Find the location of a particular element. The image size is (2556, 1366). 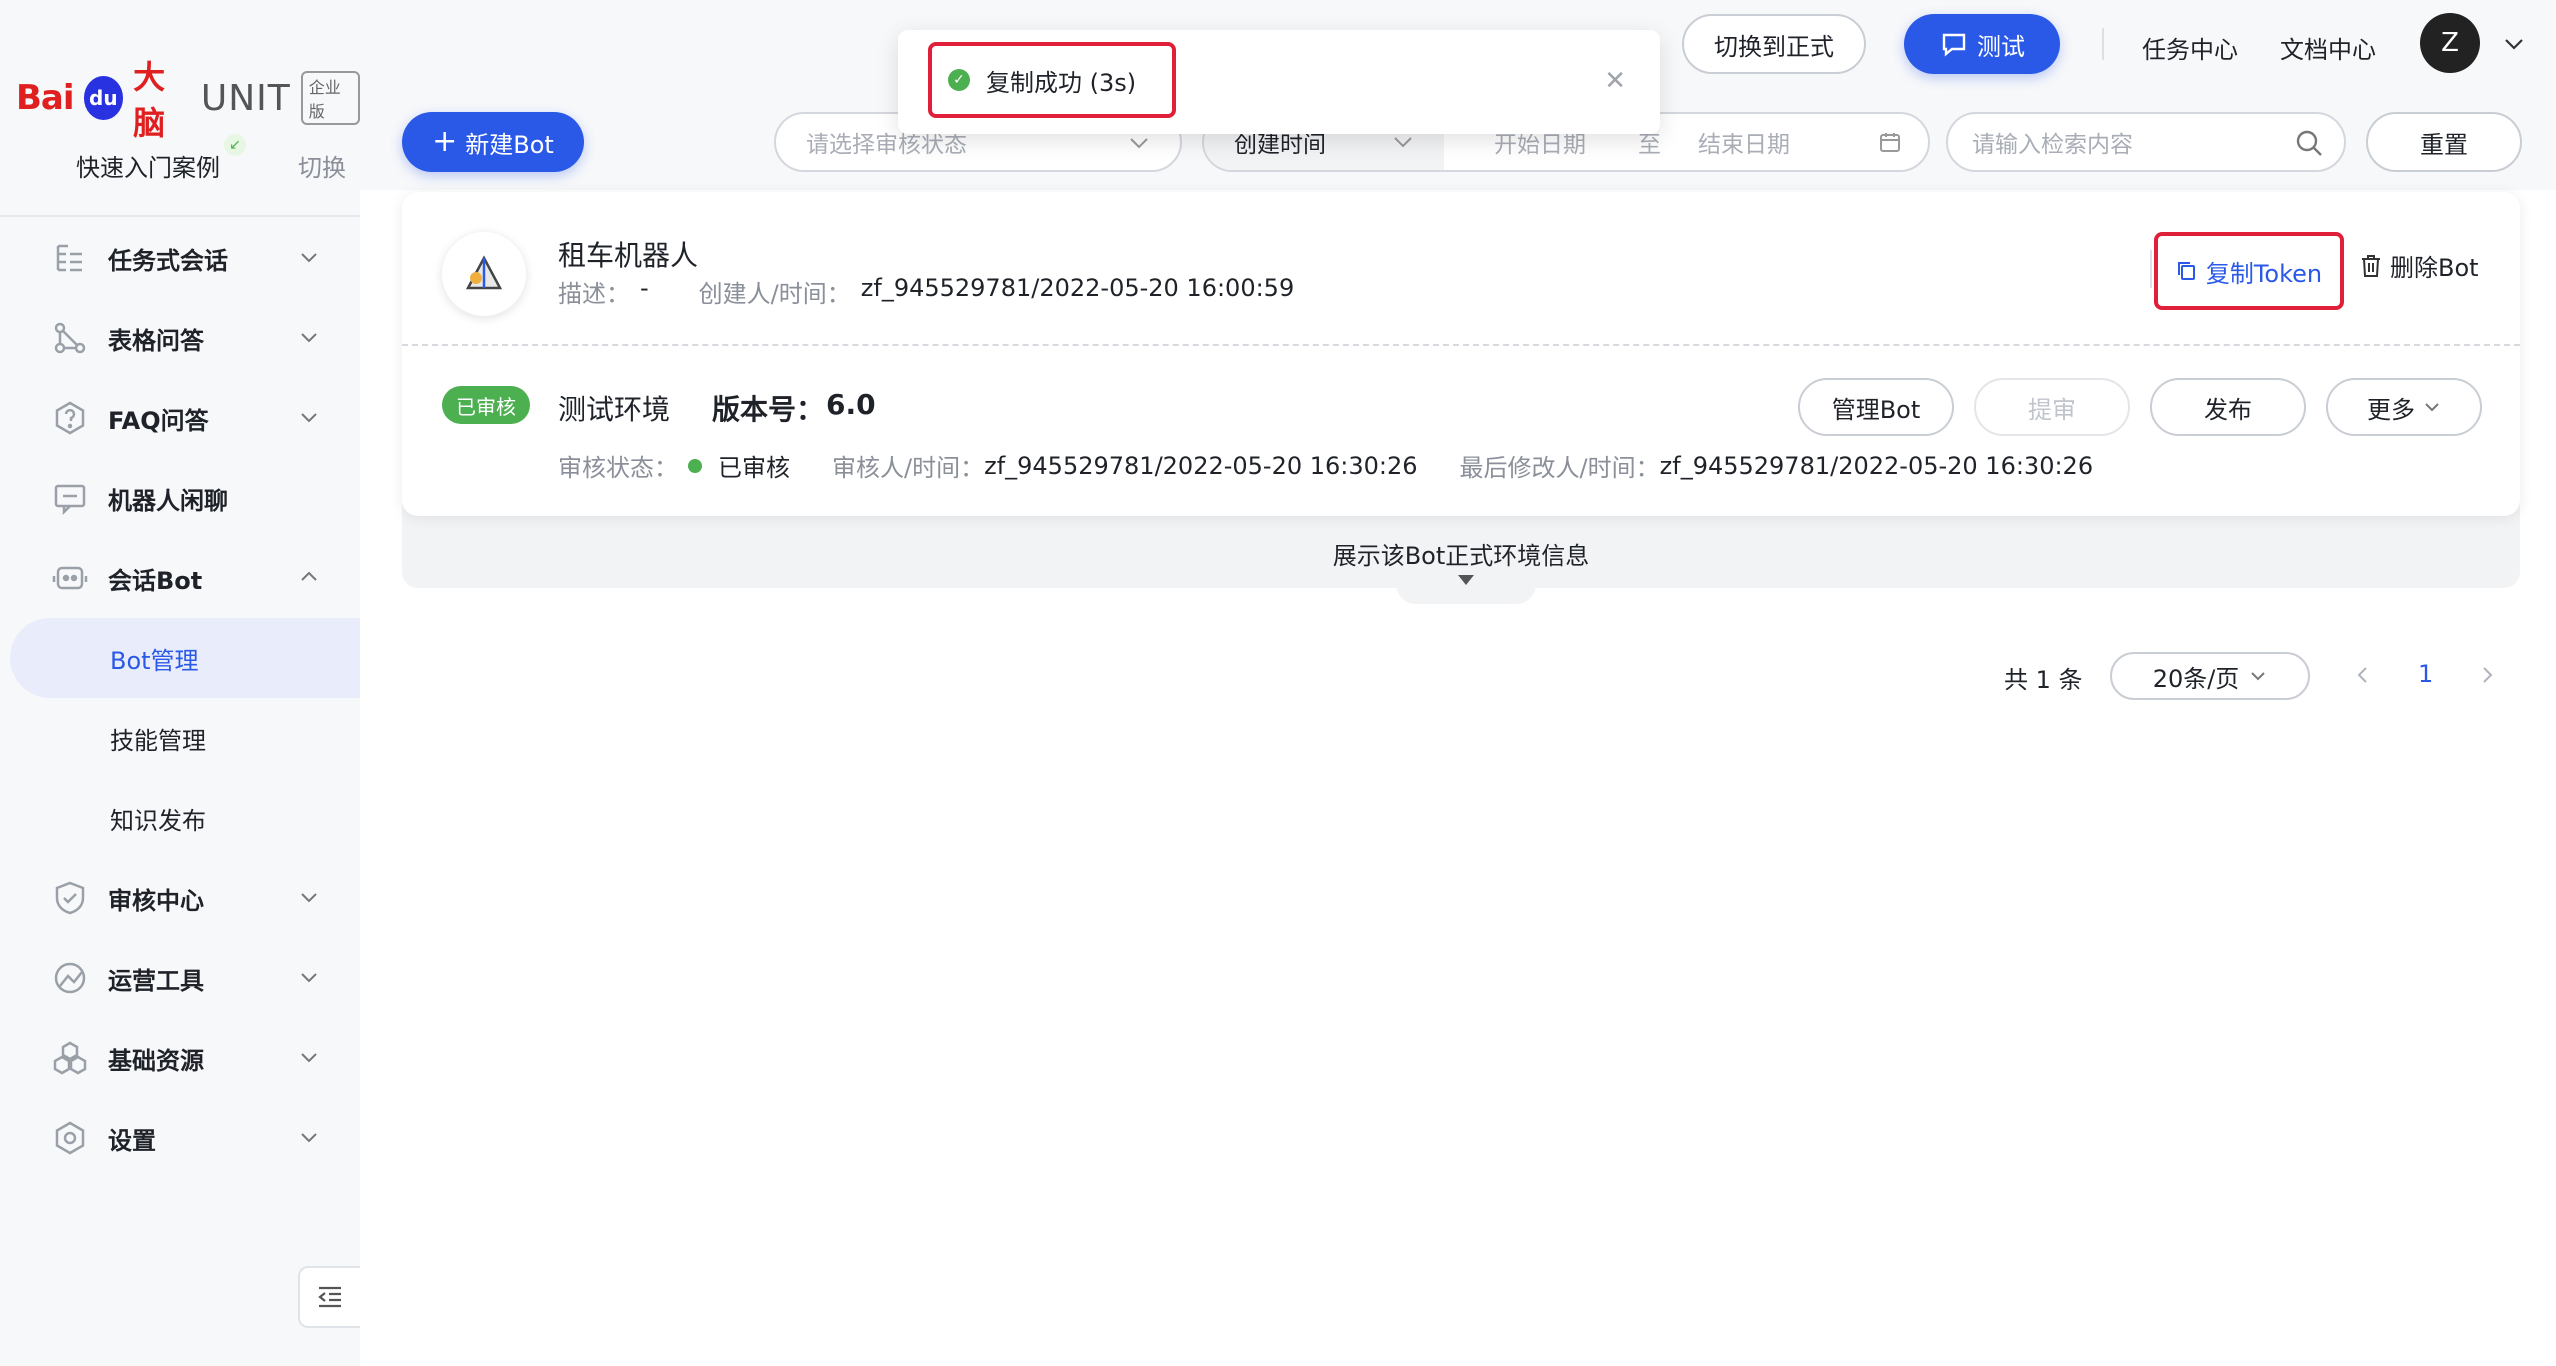

switch-formal-button: 切换到正式 is located at coordinates (1774, 44).